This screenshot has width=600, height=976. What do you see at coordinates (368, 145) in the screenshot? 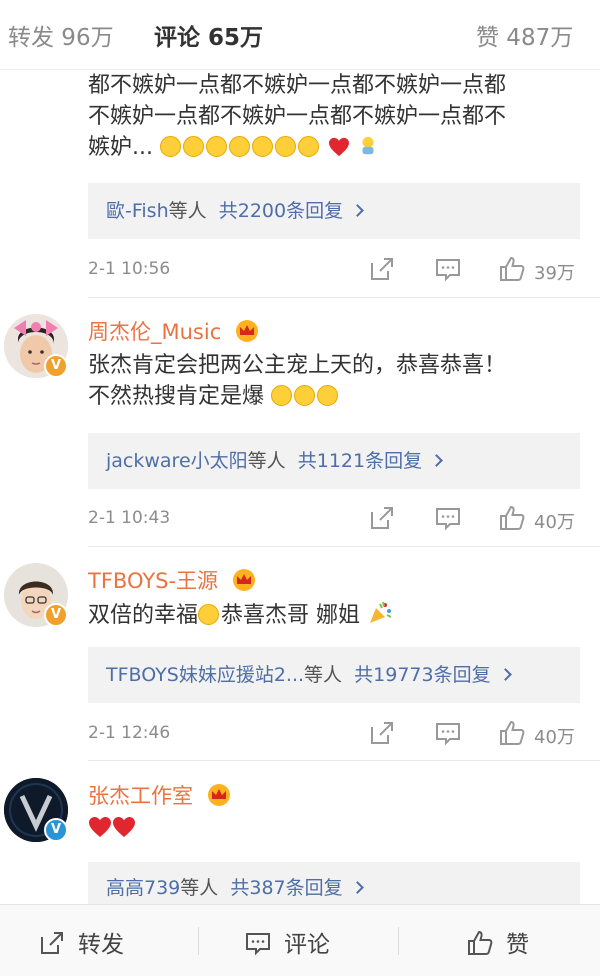
I see `baby-emoji-icon` at bounding box center [368, 145].